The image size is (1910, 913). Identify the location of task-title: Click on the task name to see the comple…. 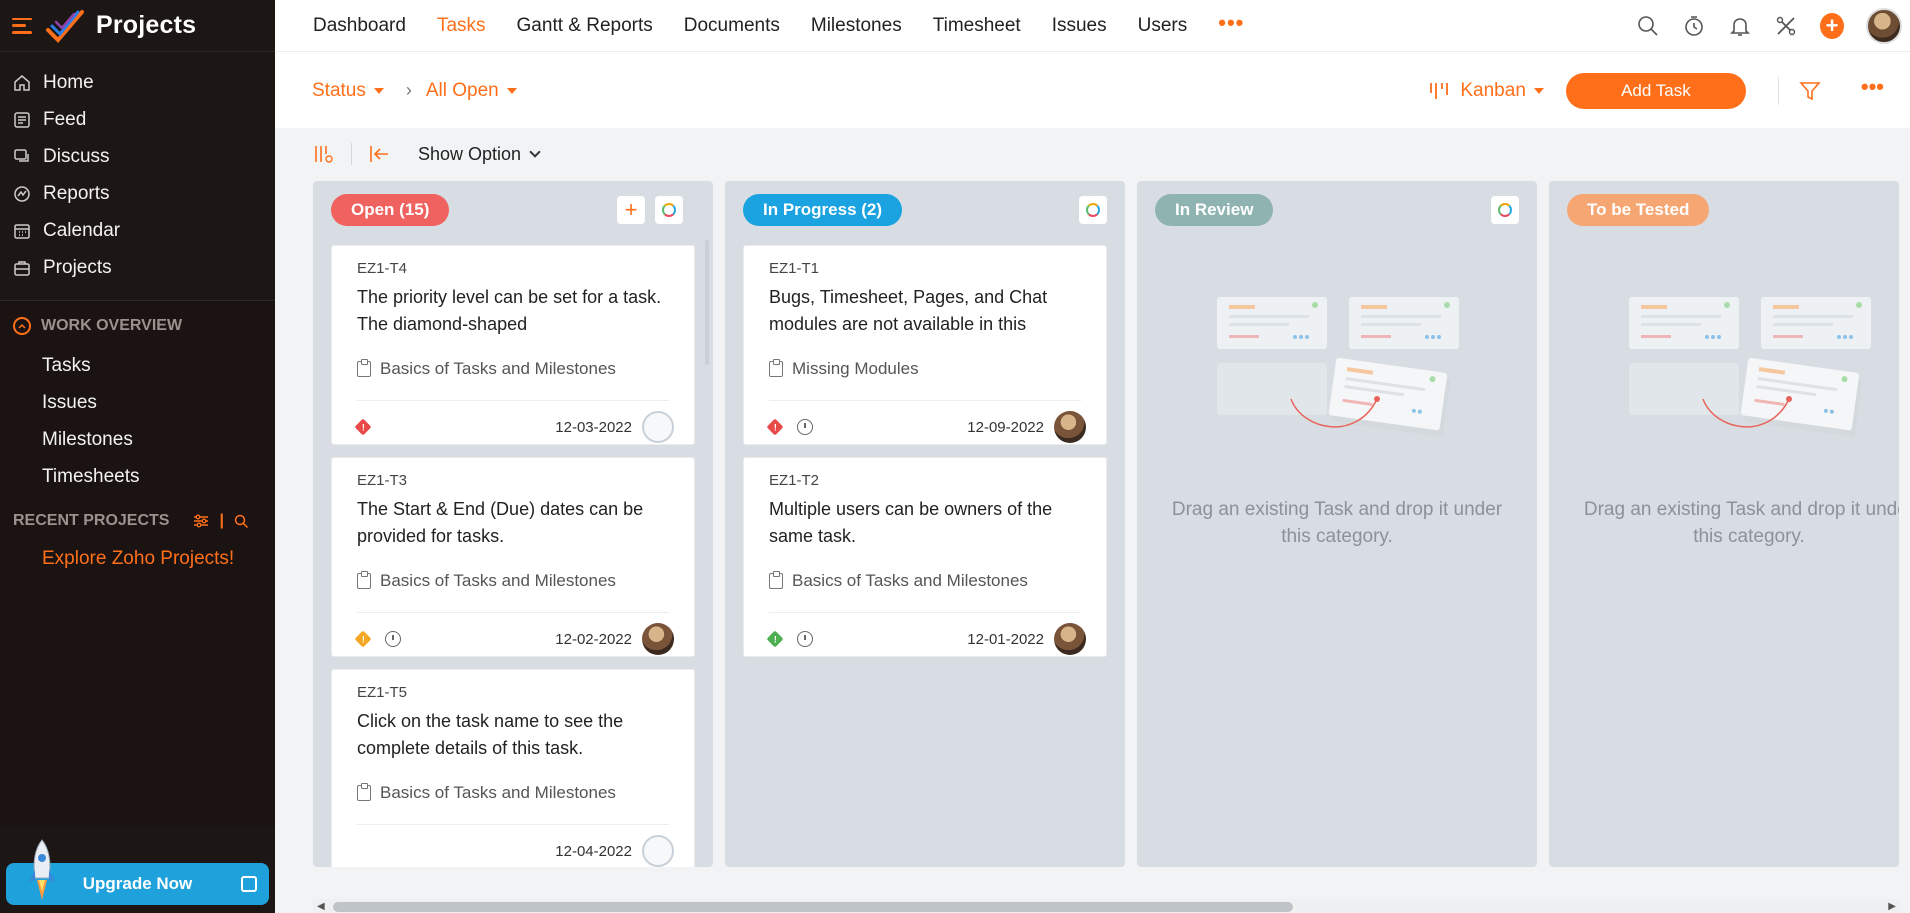
(515, 735).